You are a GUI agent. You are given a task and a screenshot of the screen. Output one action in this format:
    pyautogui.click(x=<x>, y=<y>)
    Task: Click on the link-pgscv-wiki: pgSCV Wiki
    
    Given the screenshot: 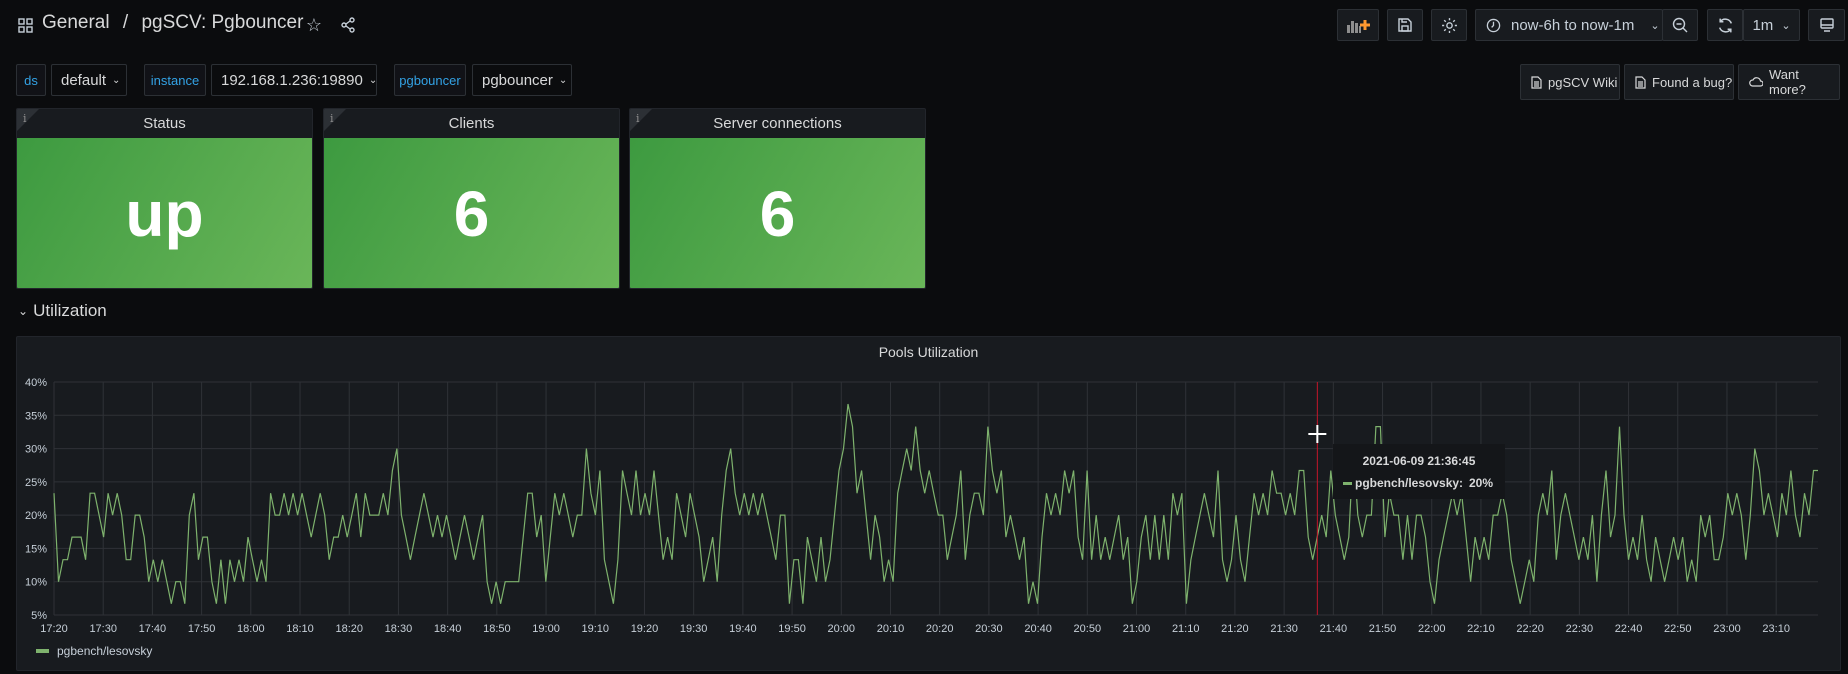 What is the action you would take?
    pyautogui.click(x=1570, y=82)
    